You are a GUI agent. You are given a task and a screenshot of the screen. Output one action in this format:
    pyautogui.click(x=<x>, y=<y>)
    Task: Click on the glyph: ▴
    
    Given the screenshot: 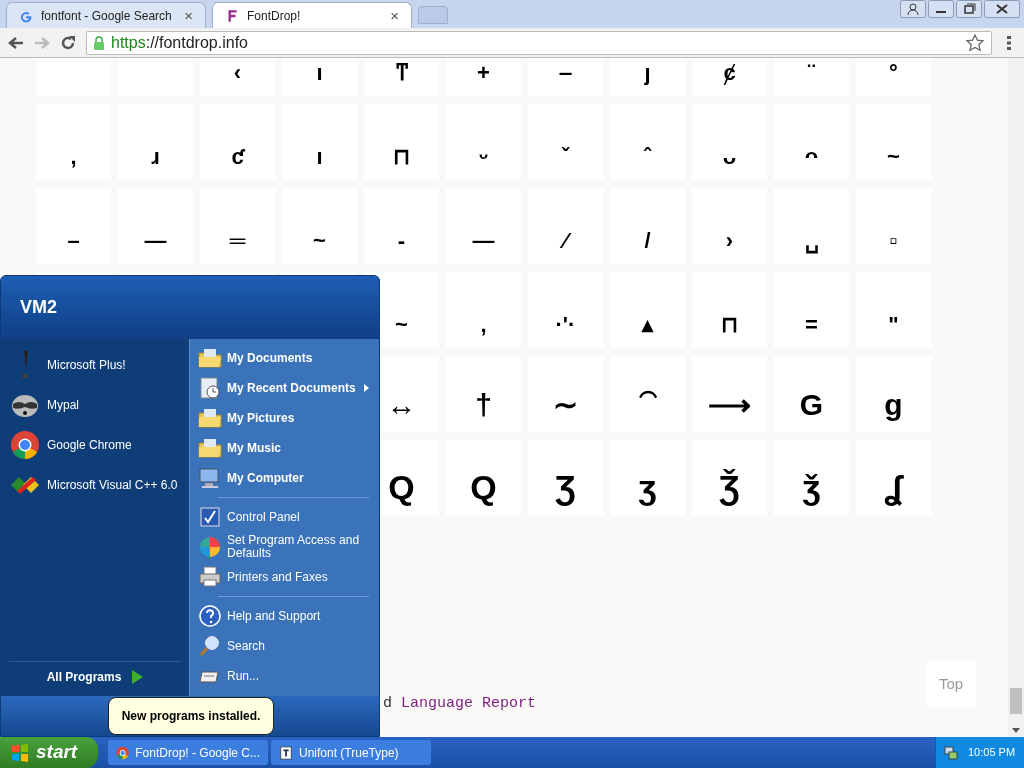 What is the action you would take?
    pyautogui.click(x=647, y=325)
    